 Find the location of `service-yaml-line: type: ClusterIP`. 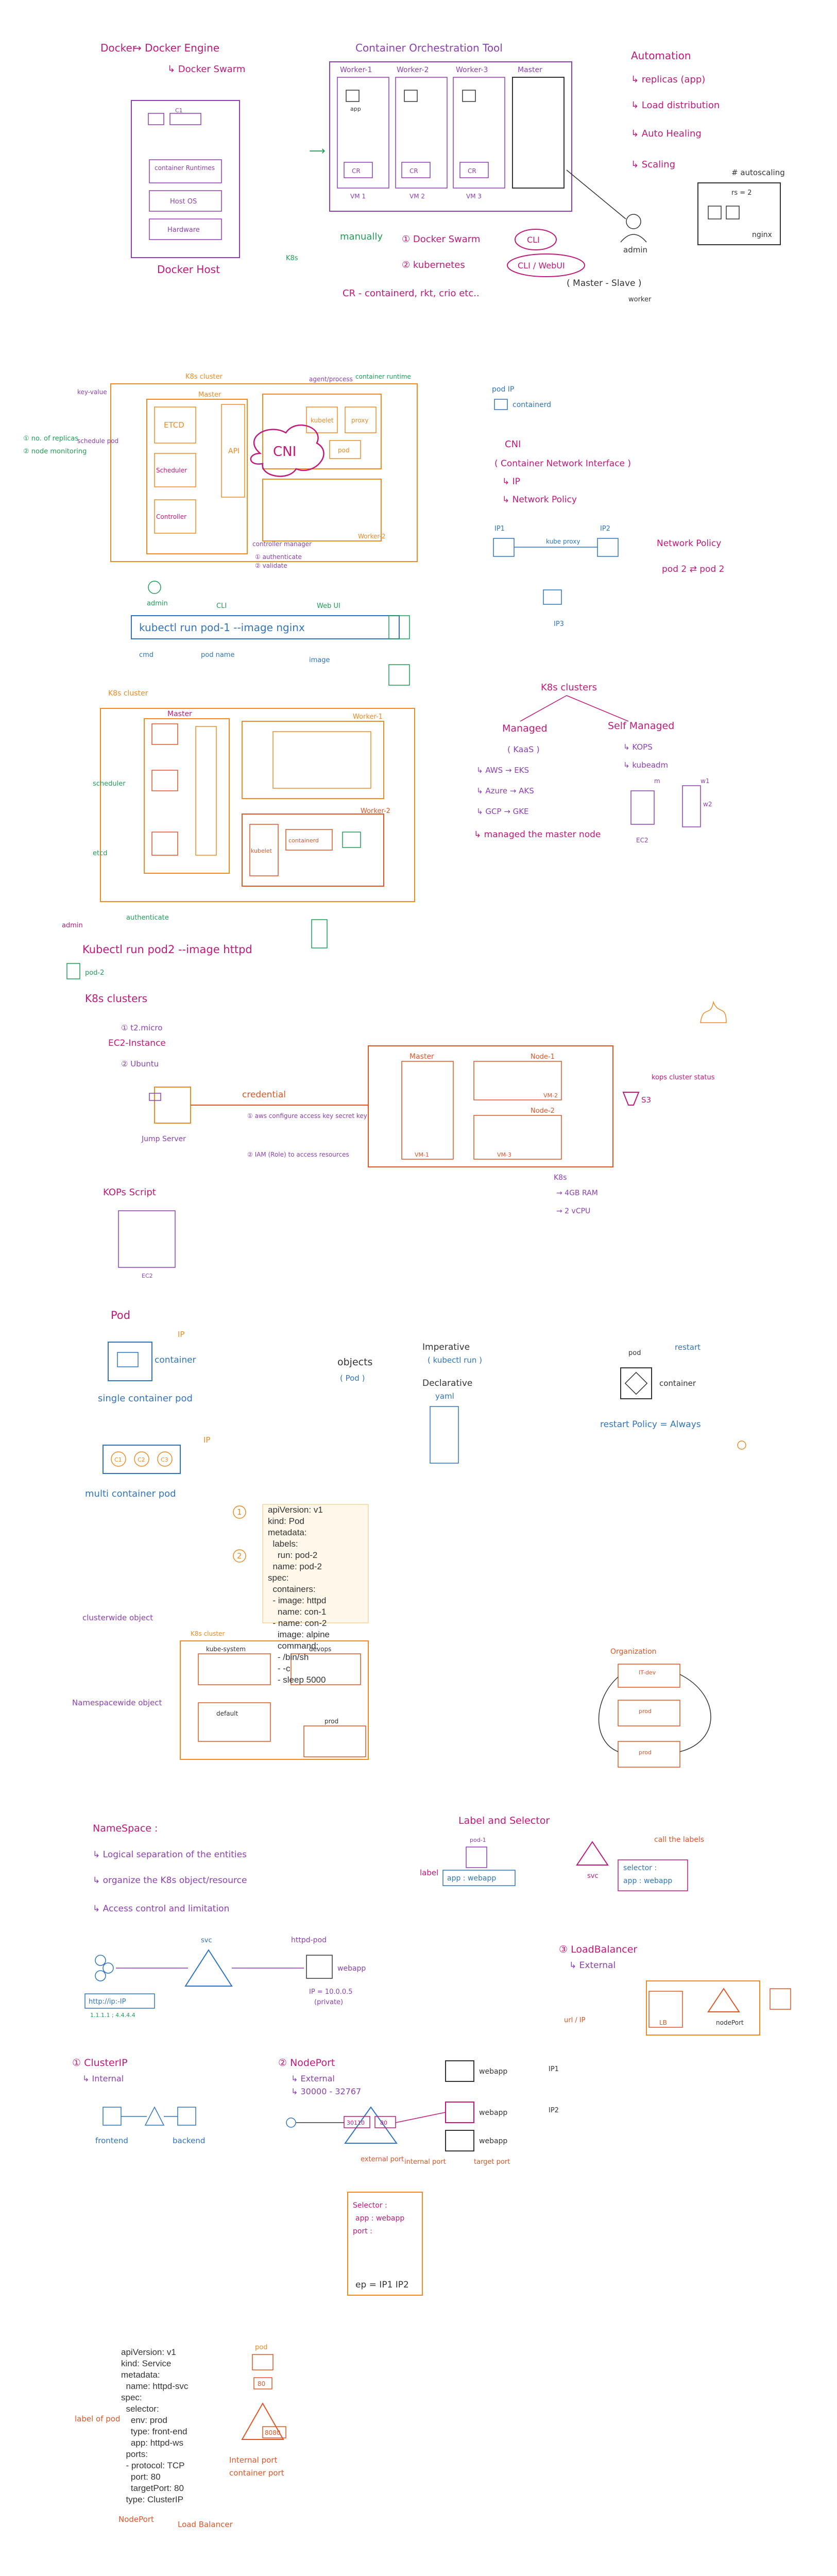

service-yaml-line: type: ClusterIP is located at coordinates (152, 2499).